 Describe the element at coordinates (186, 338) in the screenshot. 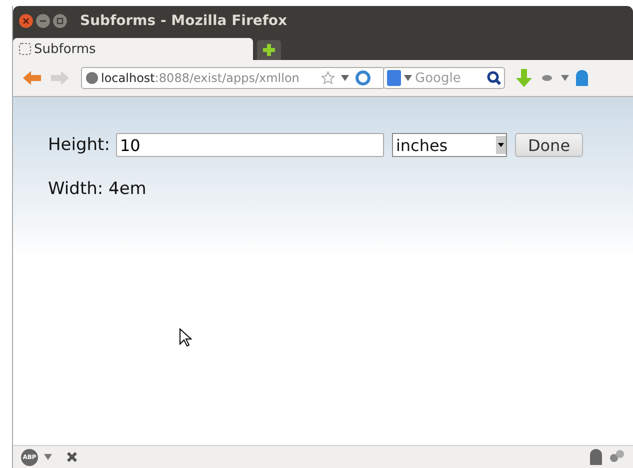

I see `mouse-cursor-icon` at that location.